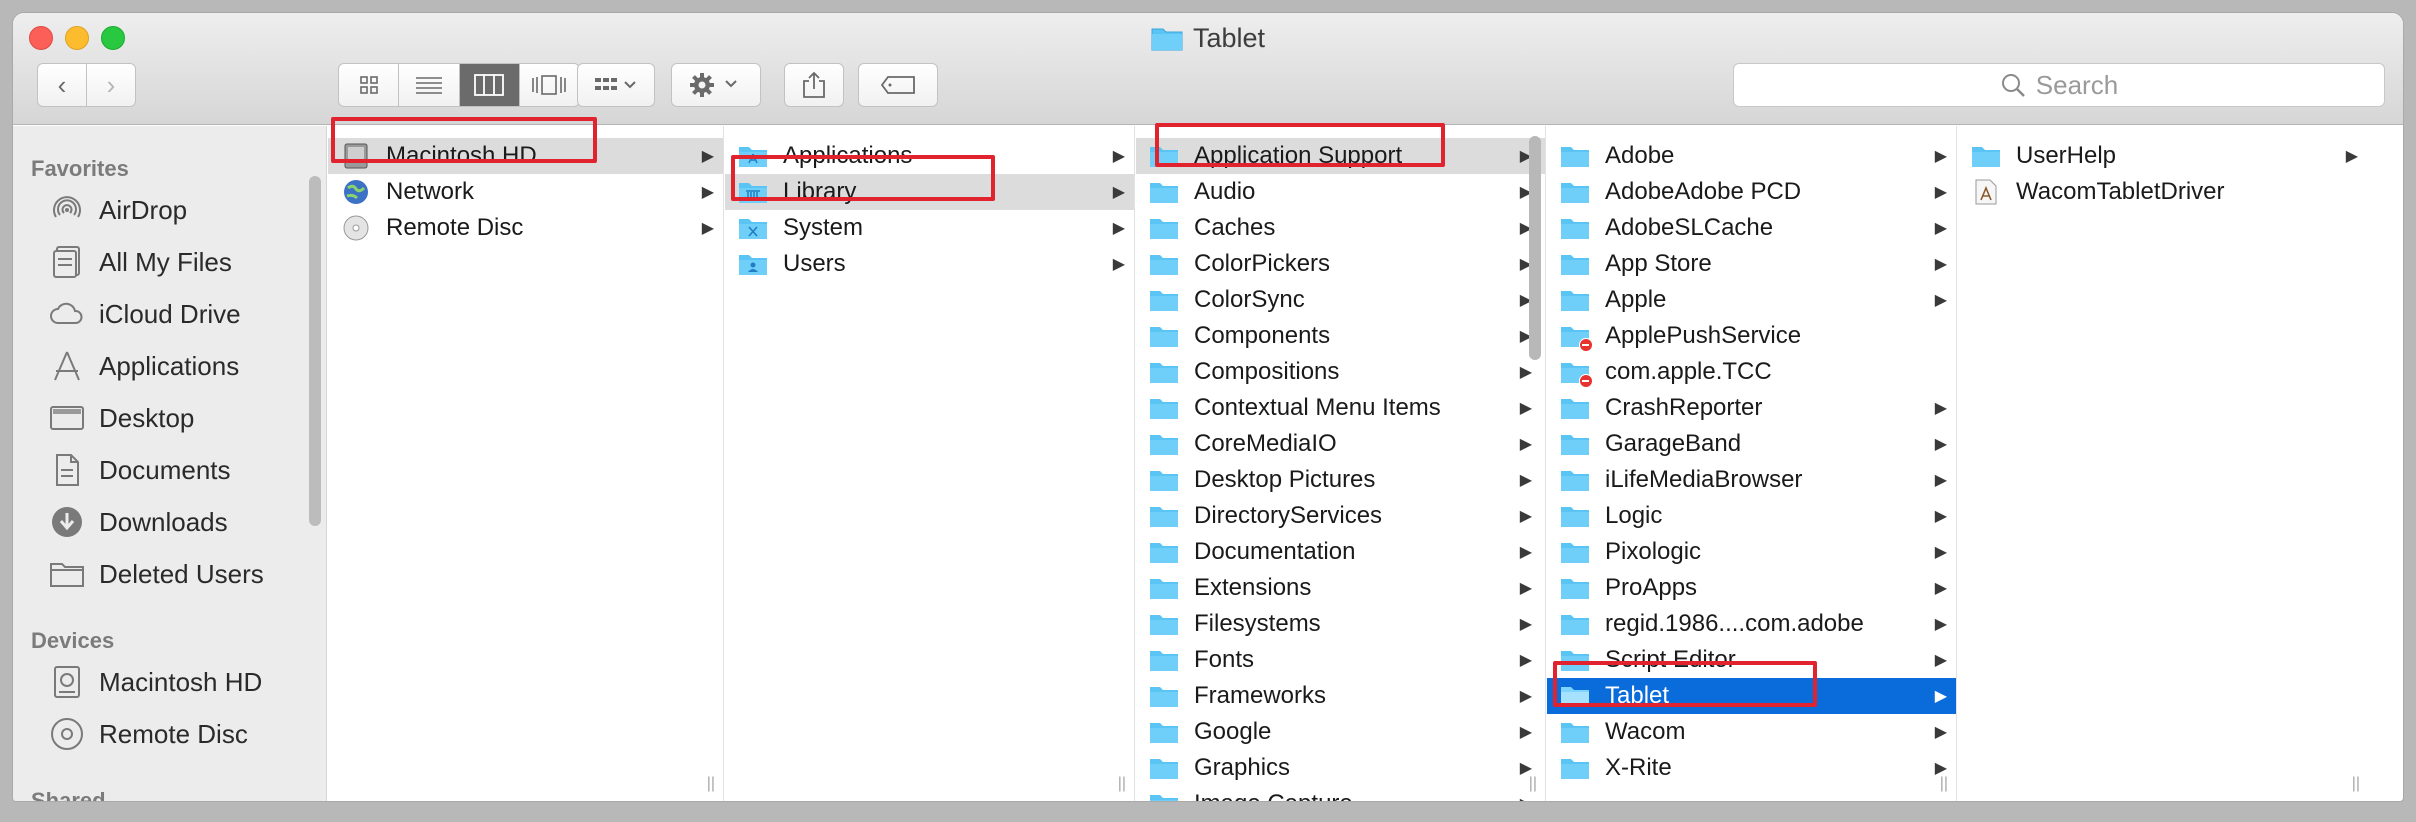  Describe the element at coordinates (1751, 768) in the screenshot. I see `list-item: X-Rite ▶` at that location.